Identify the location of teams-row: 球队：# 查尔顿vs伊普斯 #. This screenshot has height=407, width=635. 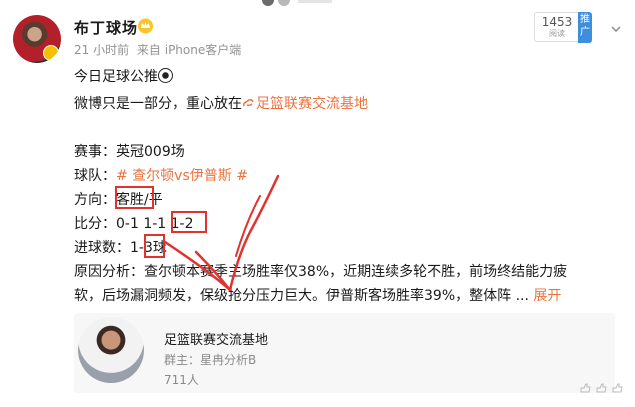
(161, 175).